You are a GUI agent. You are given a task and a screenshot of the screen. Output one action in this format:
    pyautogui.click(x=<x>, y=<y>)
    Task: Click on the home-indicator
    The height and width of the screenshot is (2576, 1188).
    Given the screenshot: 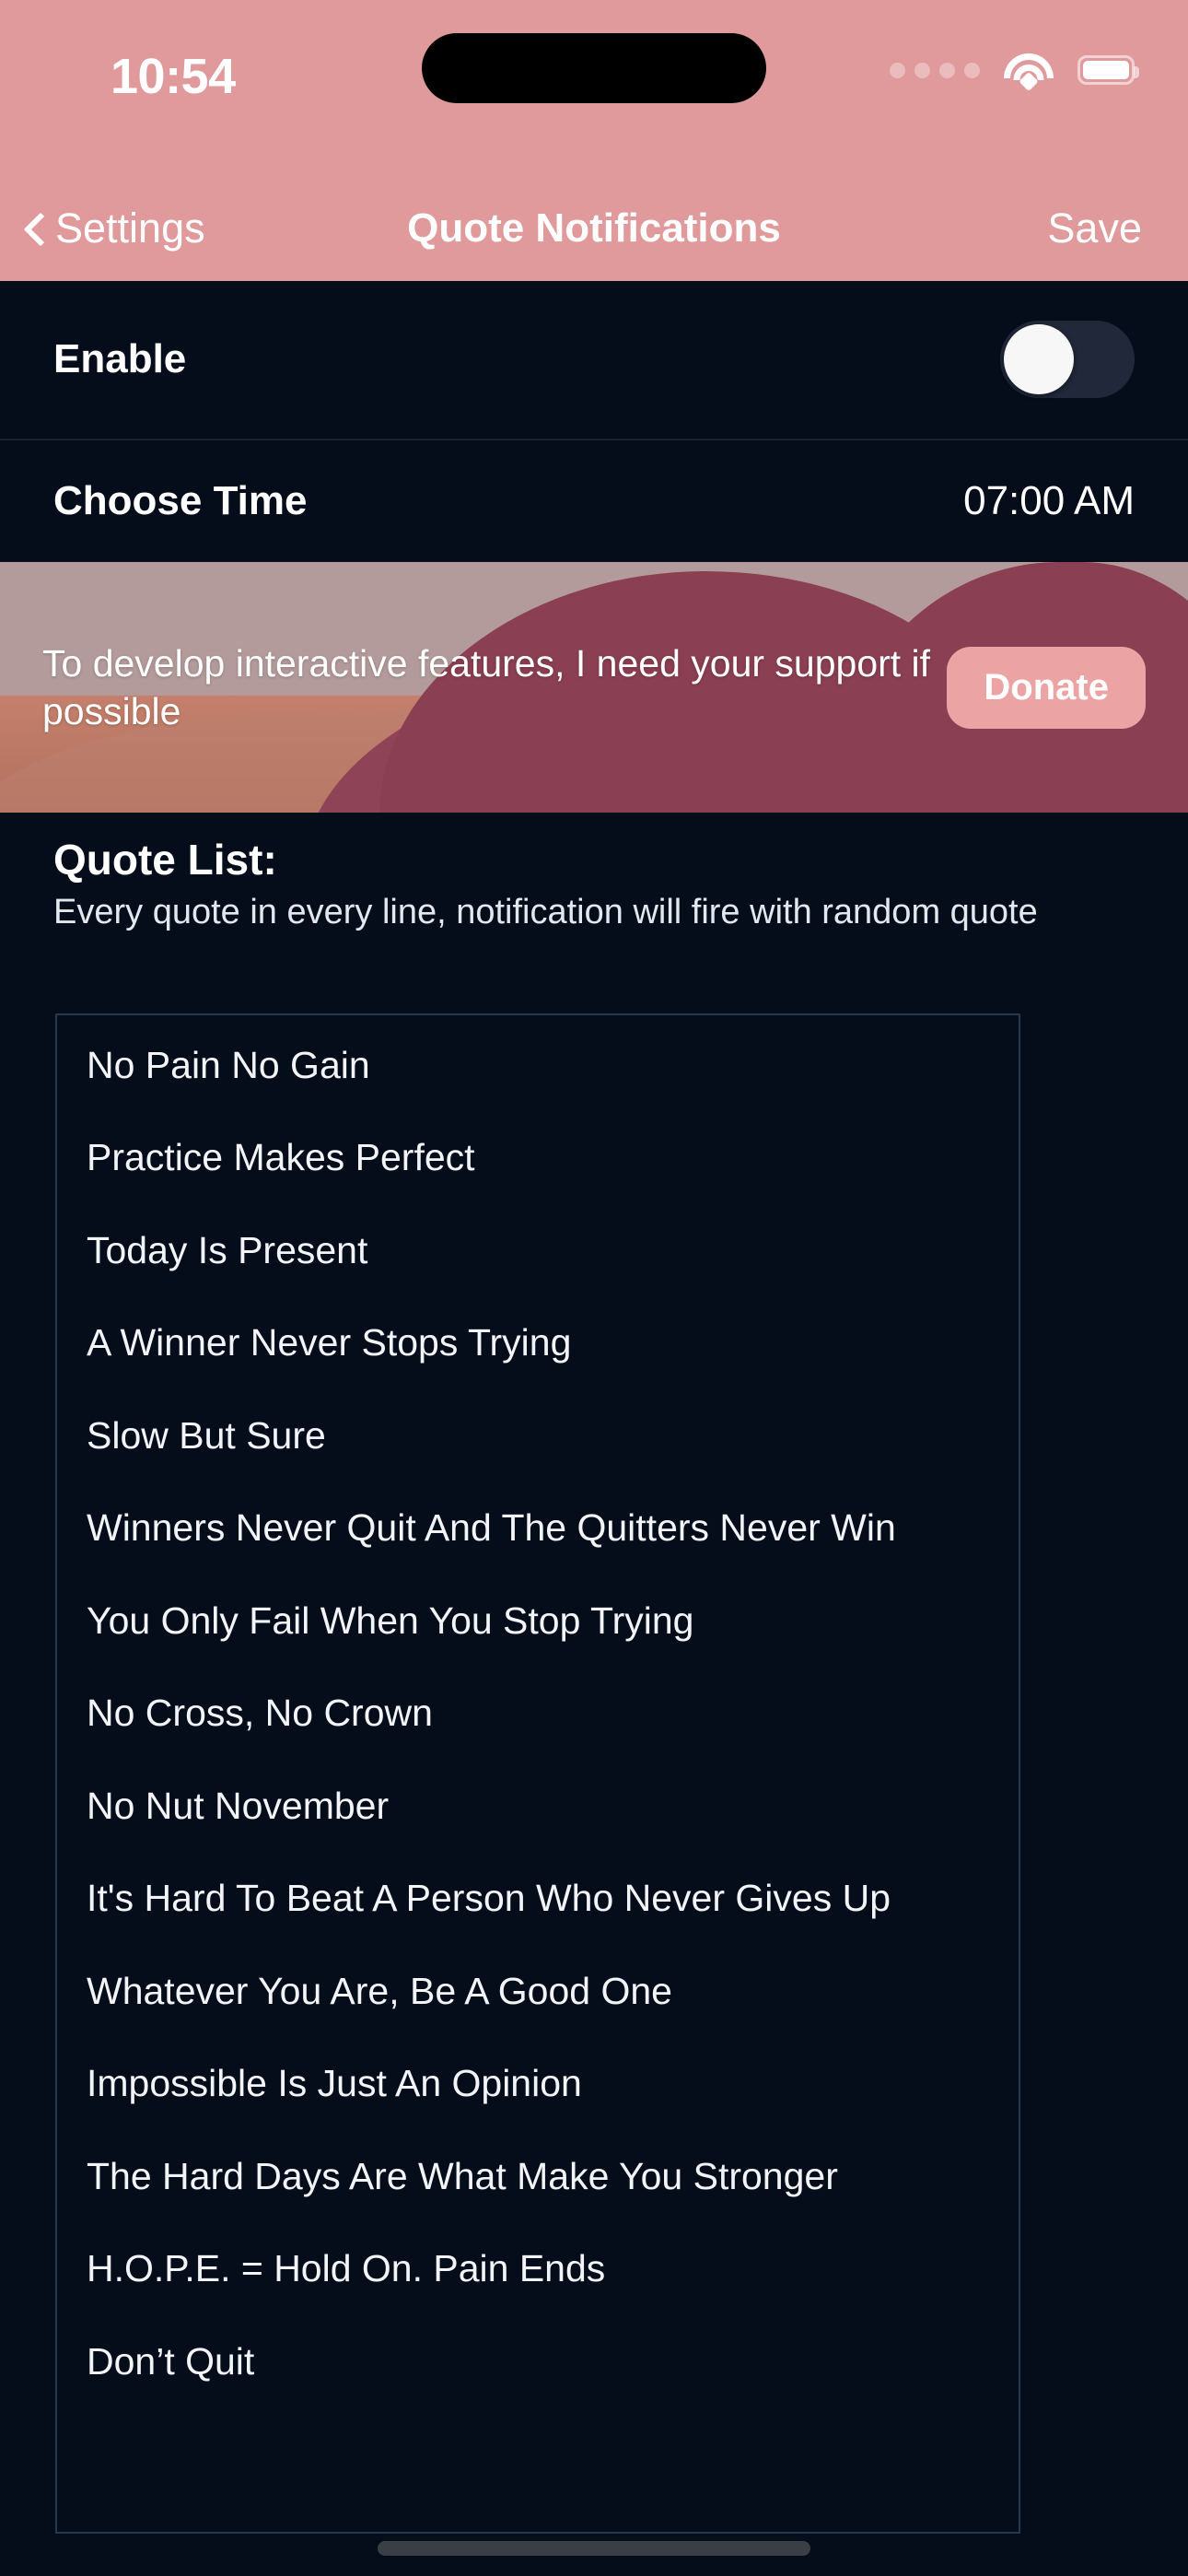 What is the action you would take?
    pyautogui.click(x=594, y=2548)
    